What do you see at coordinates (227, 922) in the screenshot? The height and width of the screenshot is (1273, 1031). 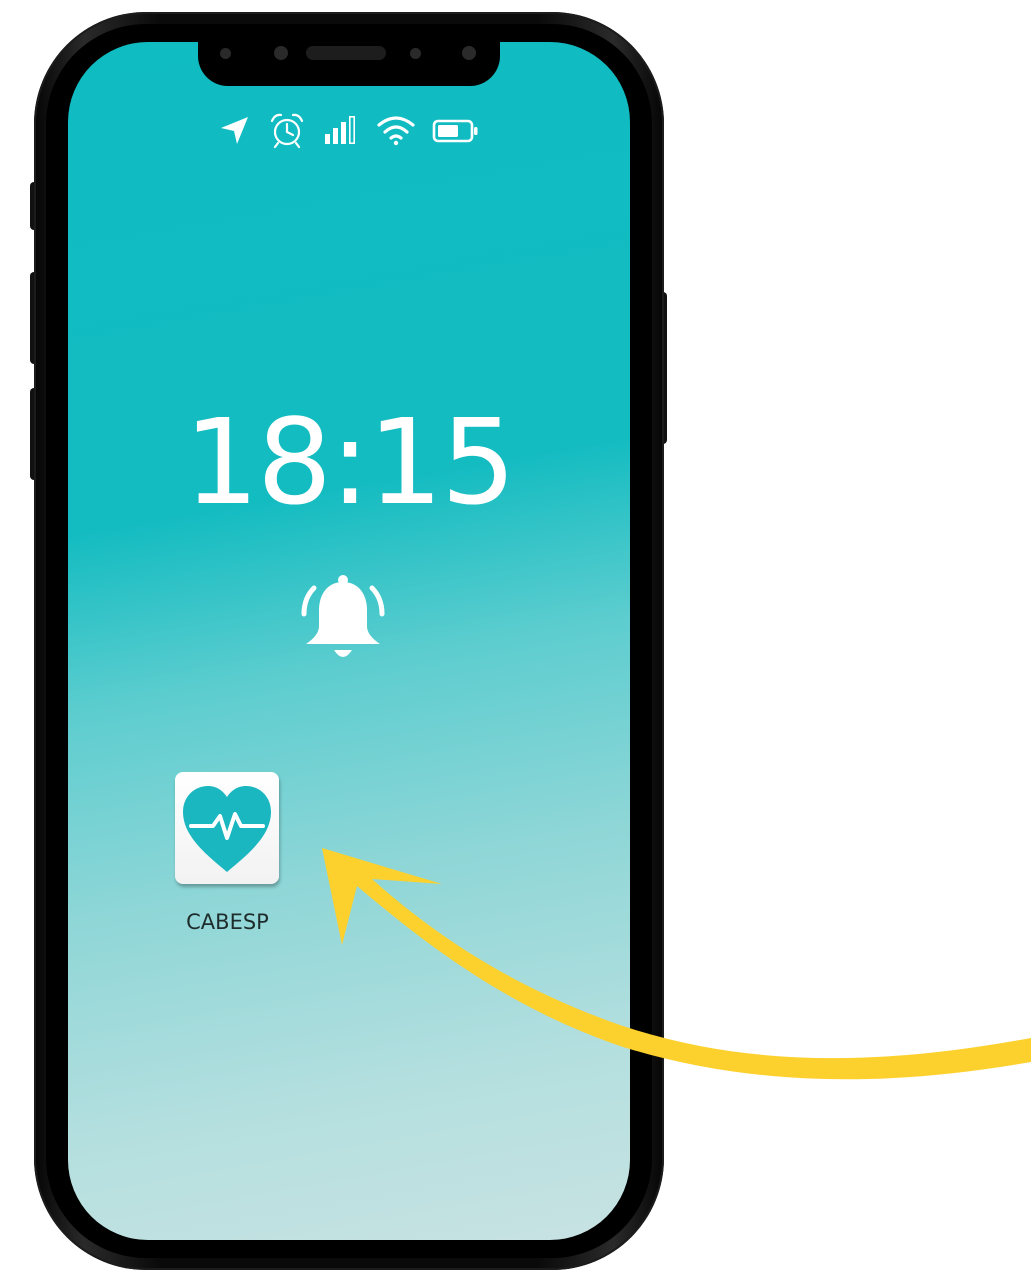 I see `app-label: CABESP` at bounding box center [227, 922].